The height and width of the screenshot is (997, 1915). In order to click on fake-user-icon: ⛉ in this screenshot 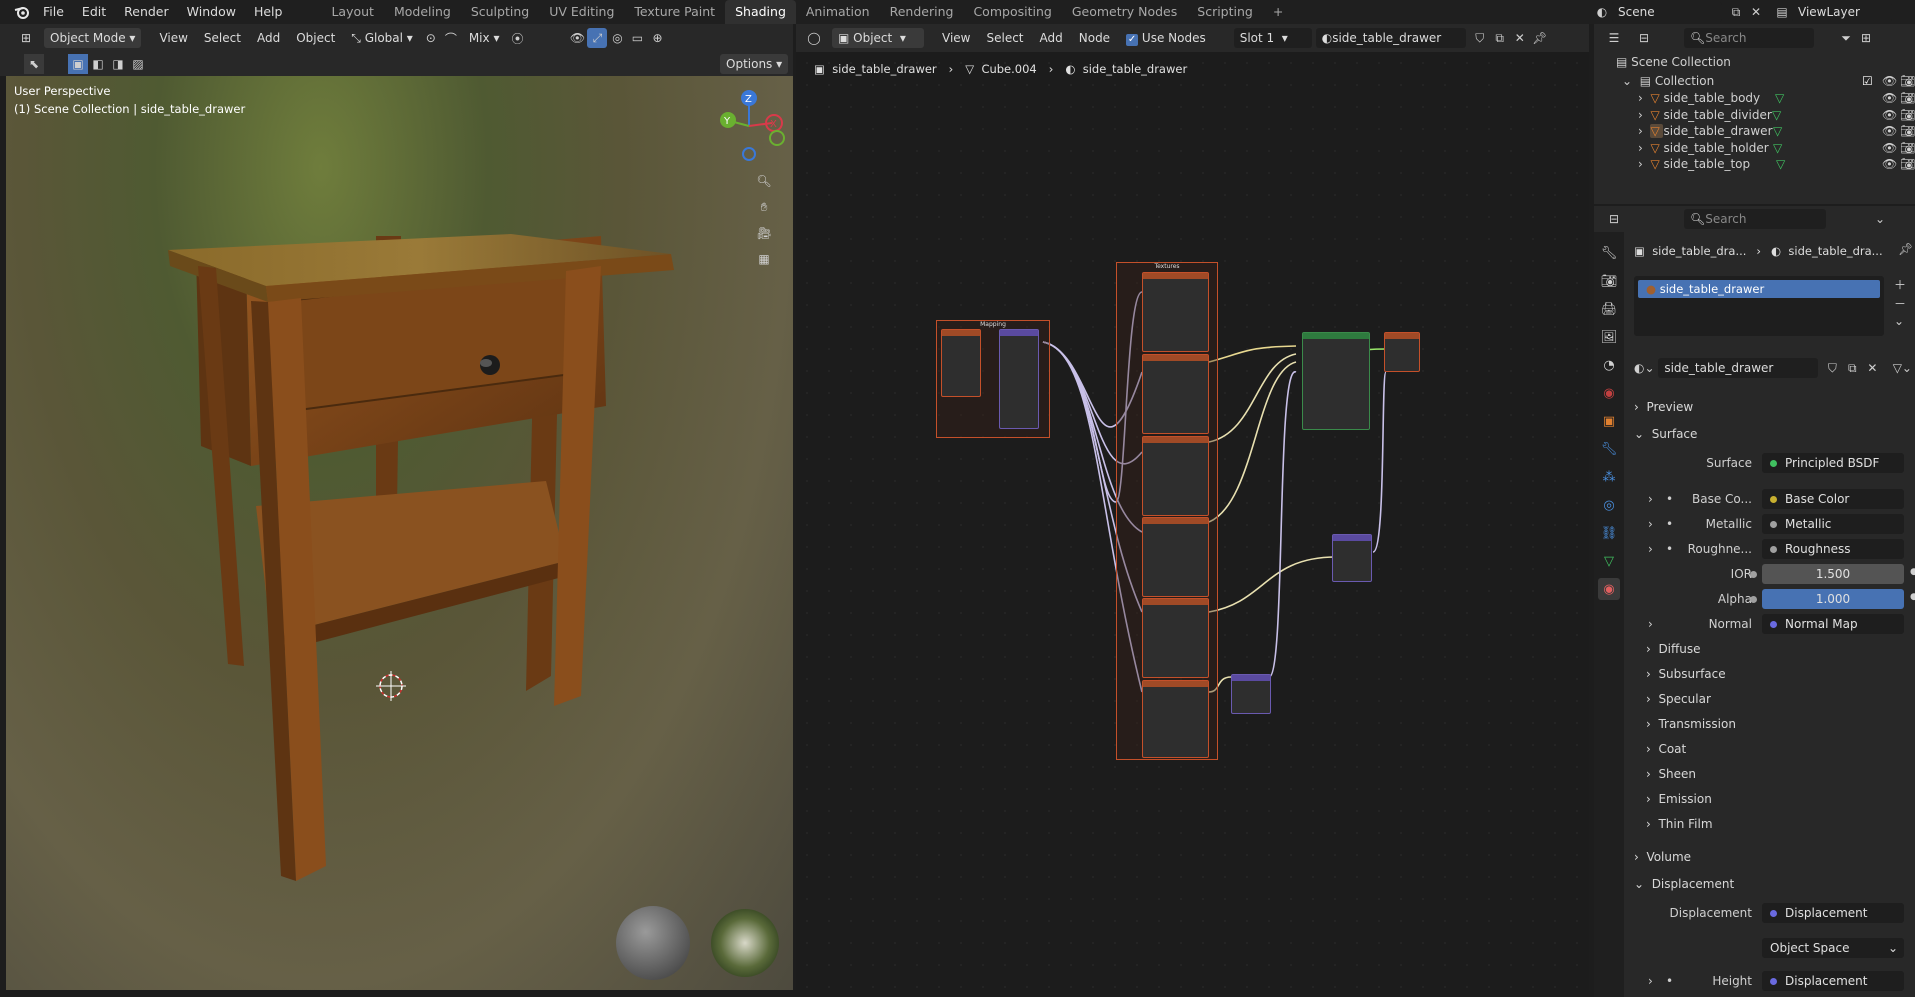, I will do `click(1480, 38)`.